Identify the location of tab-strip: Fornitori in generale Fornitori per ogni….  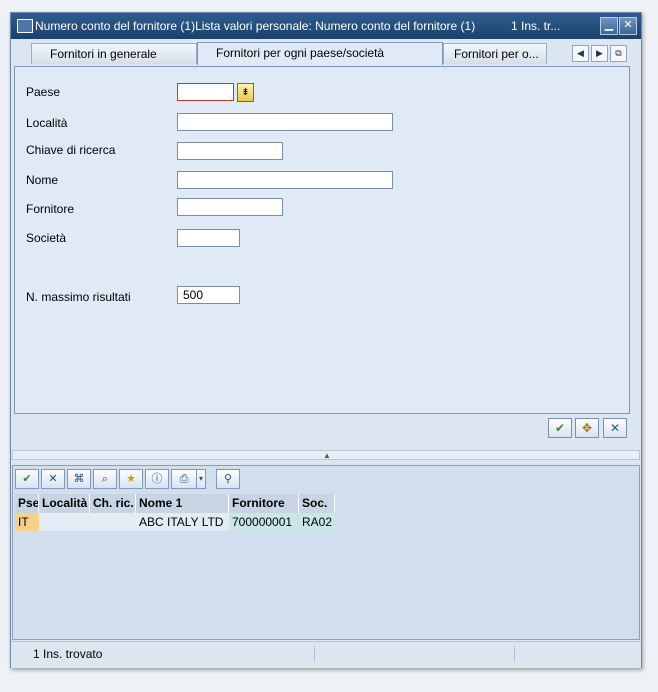
(326, 54).